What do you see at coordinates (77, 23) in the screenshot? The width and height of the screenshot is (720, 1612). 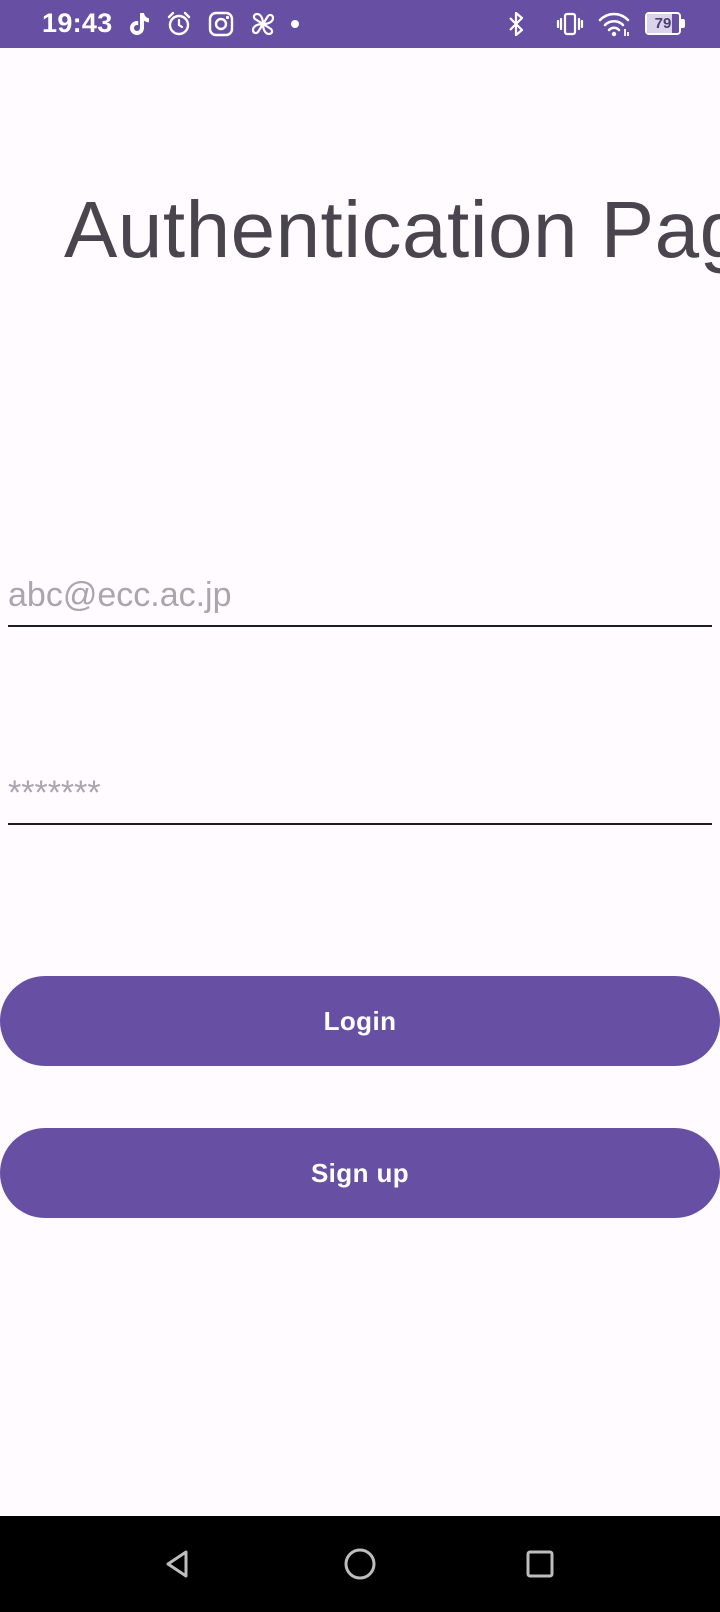 I see `status-time: 19:43` at bounding box center [77, 23].